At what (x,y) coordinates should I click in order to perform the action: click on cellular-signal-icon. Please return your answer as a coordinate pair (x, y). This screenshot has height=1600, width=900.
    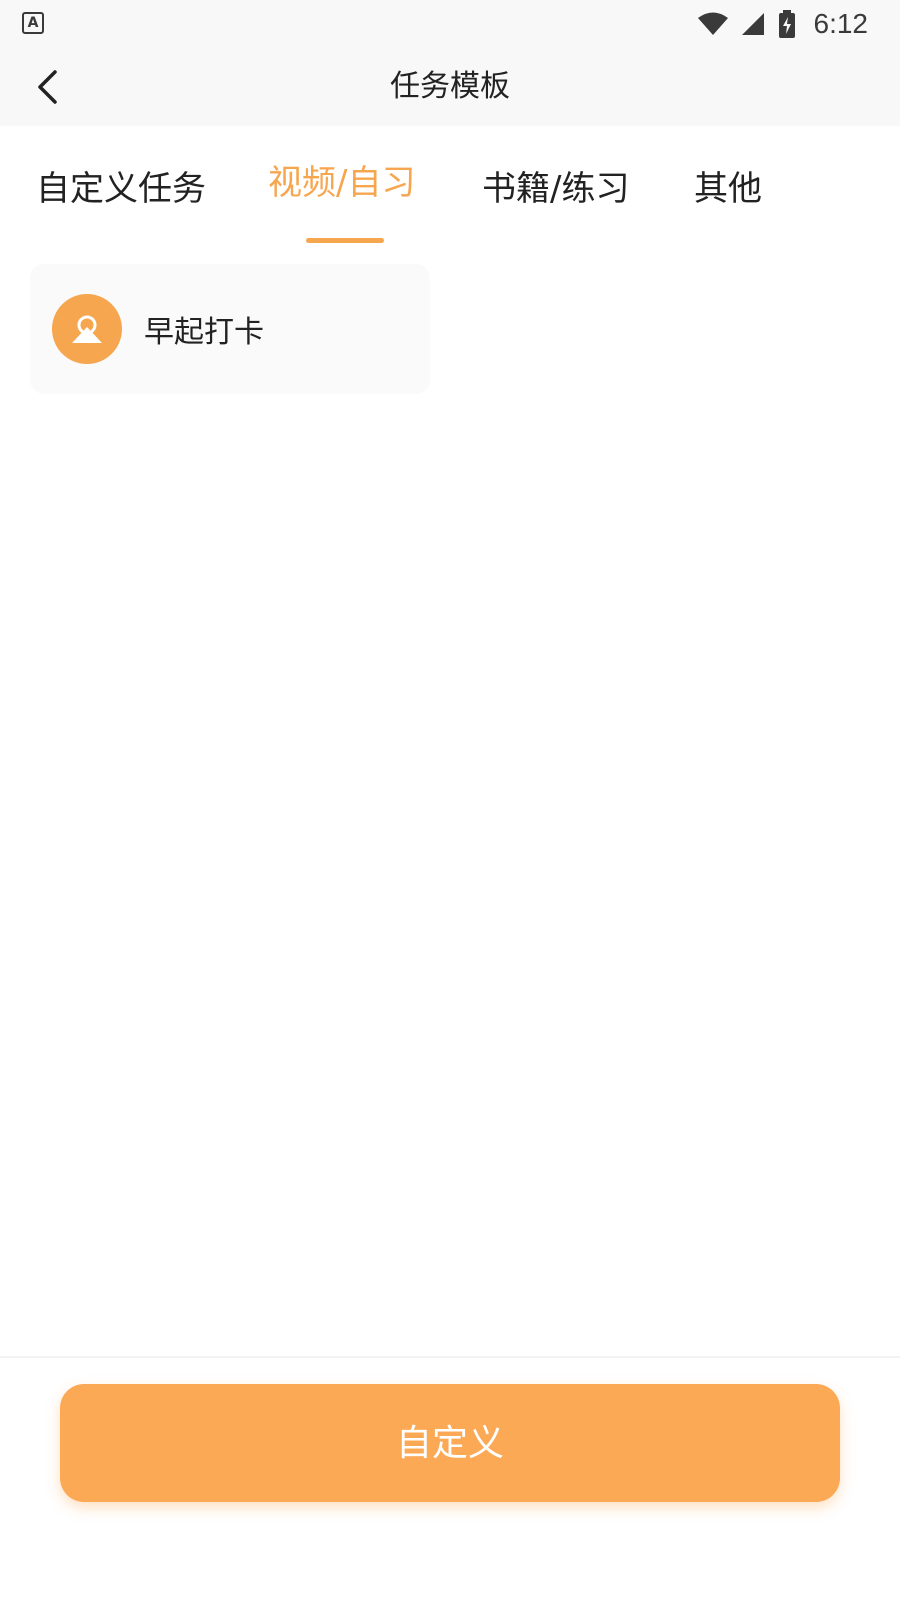
    Looking at the image, I should click on (752, 24).